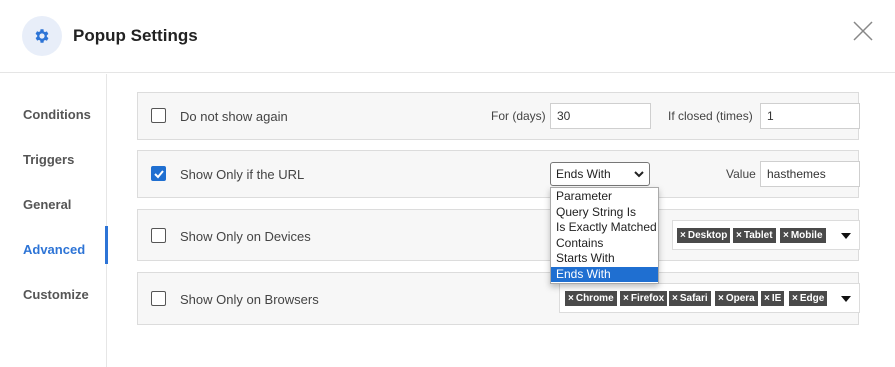 This screenshot has width=895, height=367. I want to click on device-tag-desktop: × Desktop, so click(704, 235).